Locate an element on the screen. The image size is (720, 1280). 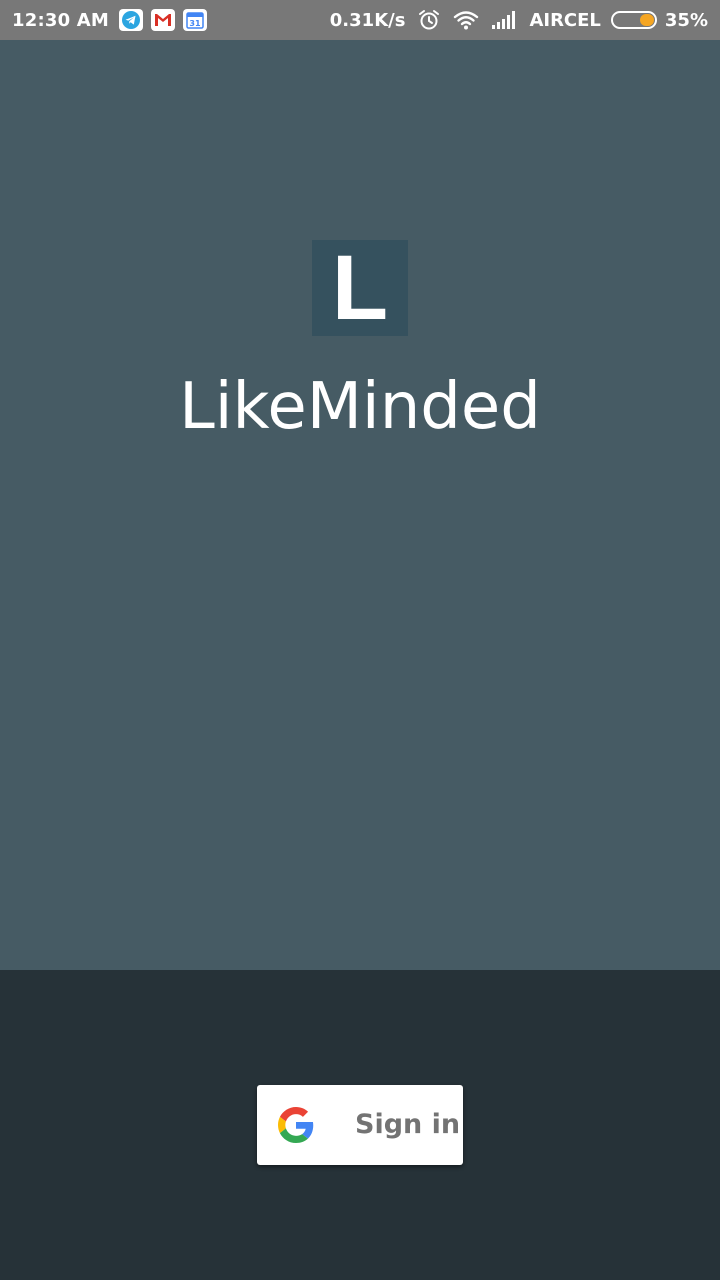
telegram-icon is located at coordinates (131, 20).